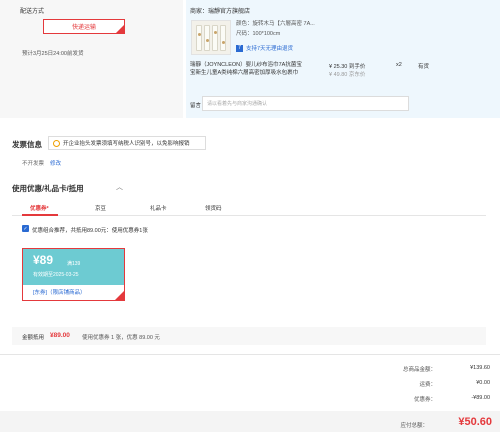 The image size is (500, 432). What do you see at coordinates (90, 231) in the screenshot?
I see `combo-recommend-text: 优惠组合推荐，共抵用89.00元：使用优惠券1张` at bounding box center [90, 231].